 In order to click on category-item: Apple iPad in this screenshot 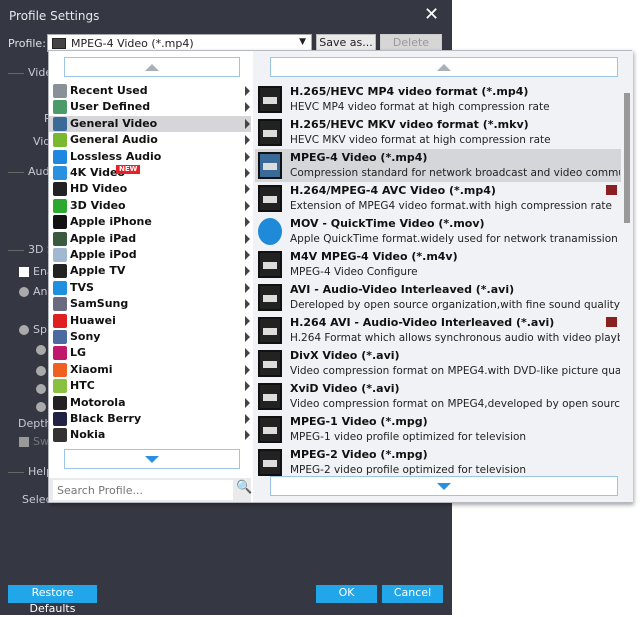, I will do `click(150, 239)`.